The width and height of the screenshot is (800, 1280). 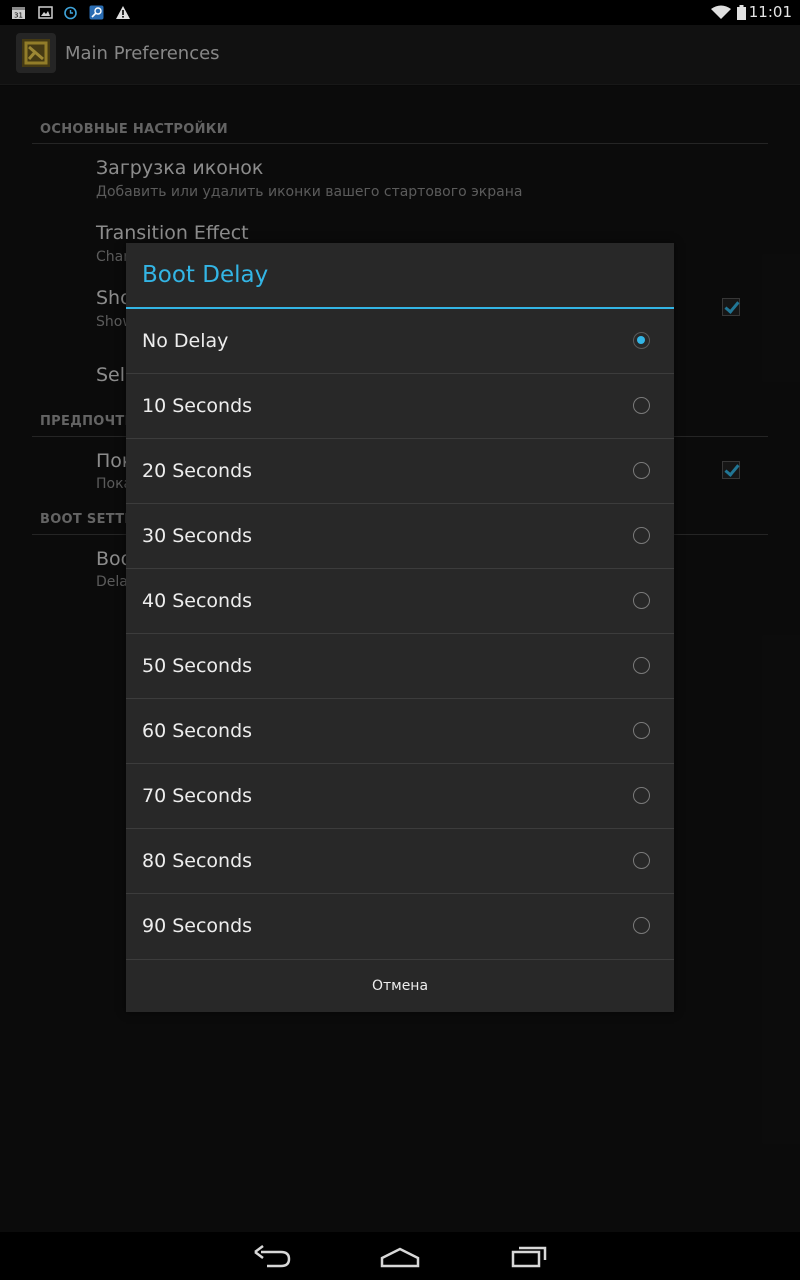 I want to click on cancel-button: Отмена, so click(x=400, y=985).